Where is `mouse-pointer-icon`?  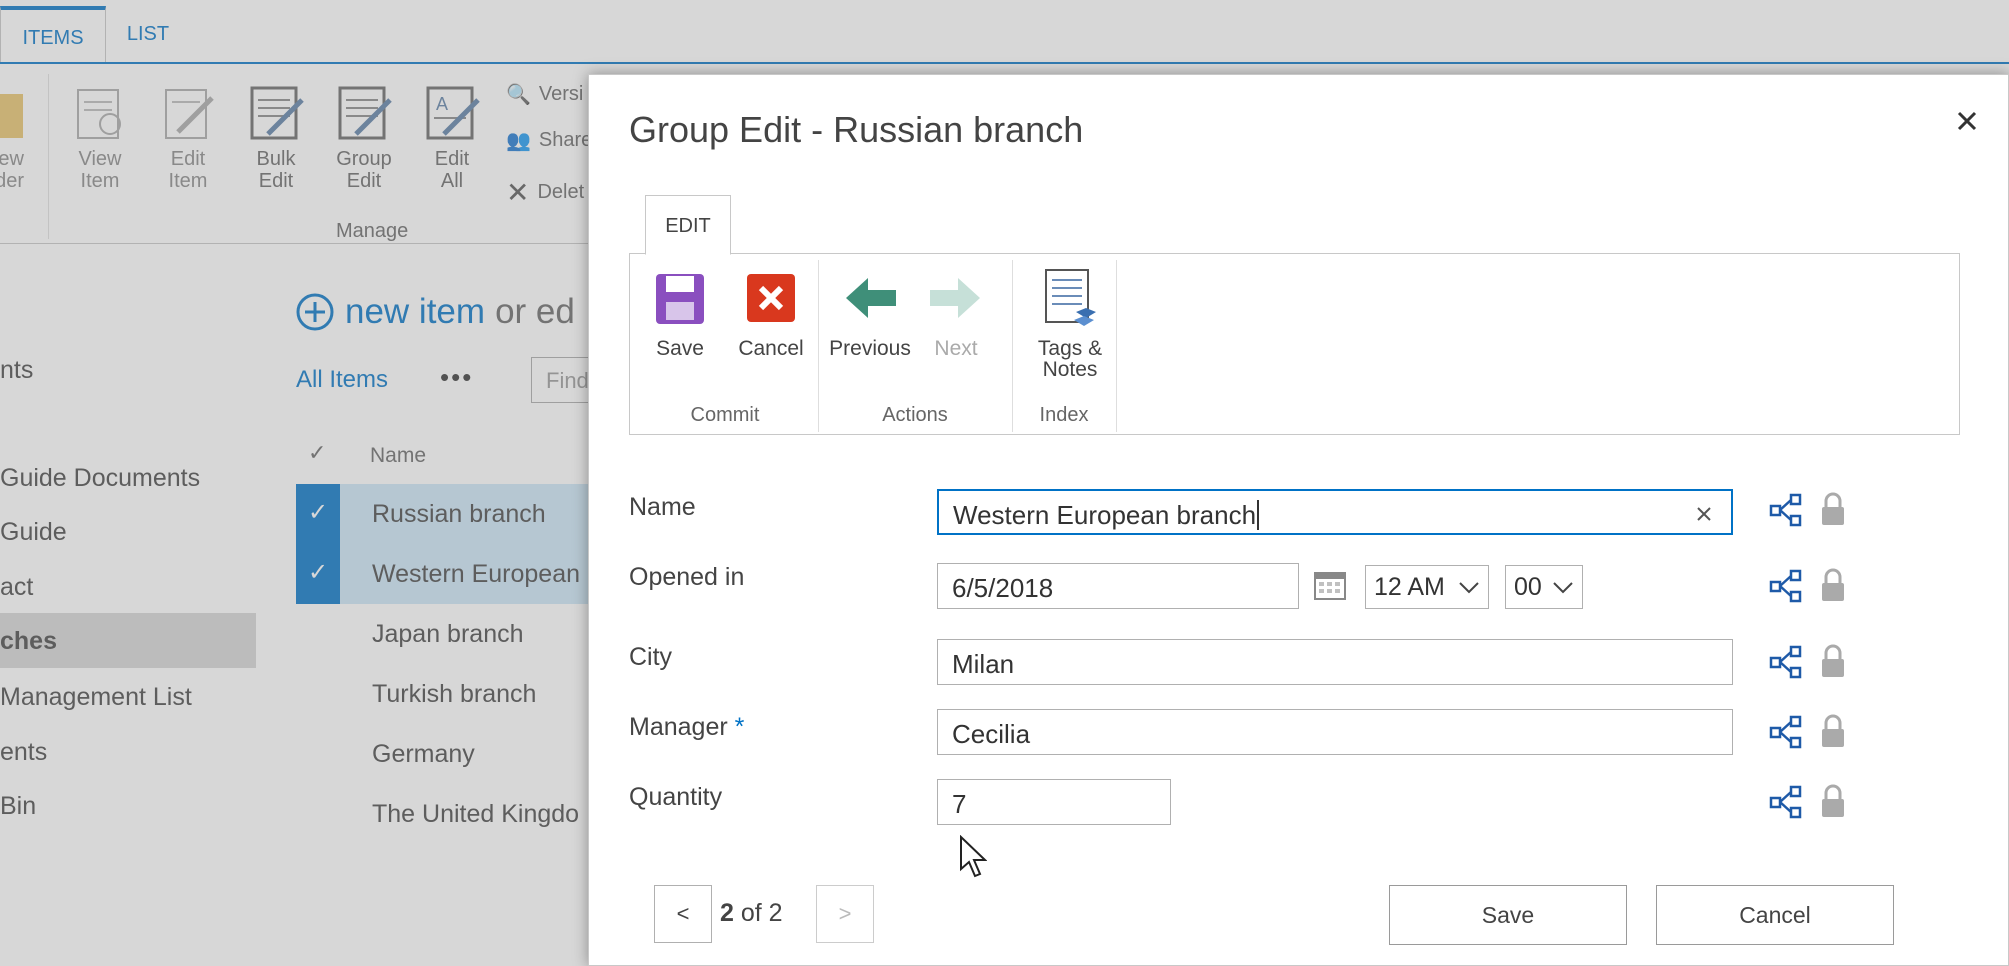 mouse-pointer-icon is located at coordinates (973, 856).